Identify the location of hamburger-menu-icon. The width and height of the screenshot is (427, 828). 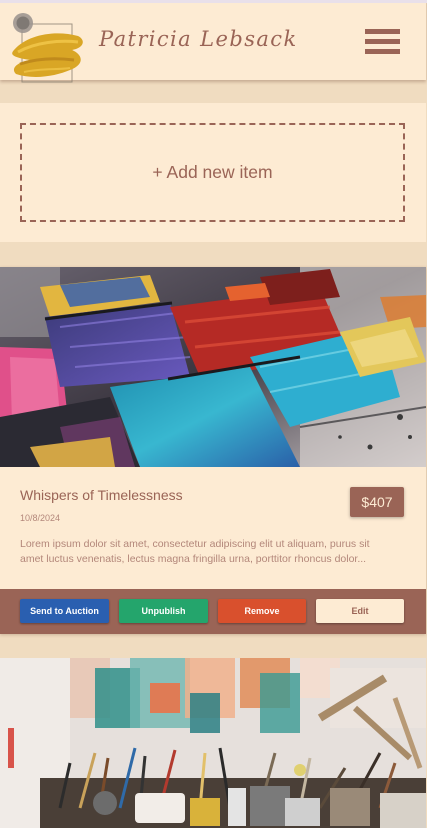
(382, 41).